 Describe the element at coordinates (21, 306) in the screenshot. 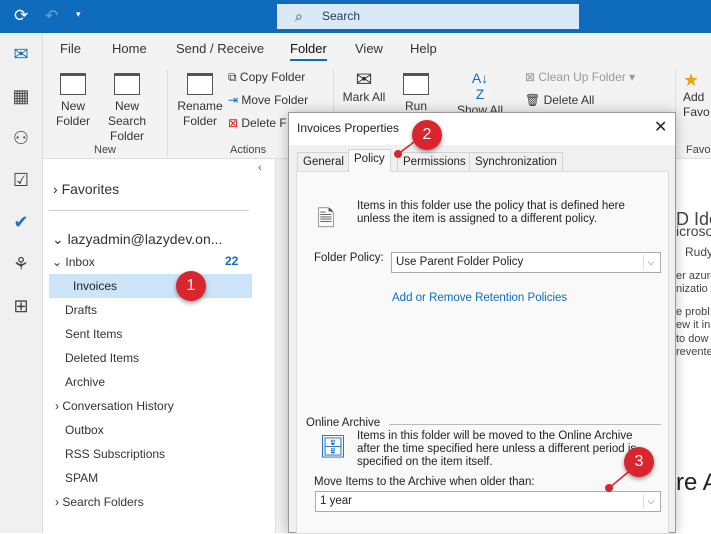

I see `apps-icon: ⊞` at that location.